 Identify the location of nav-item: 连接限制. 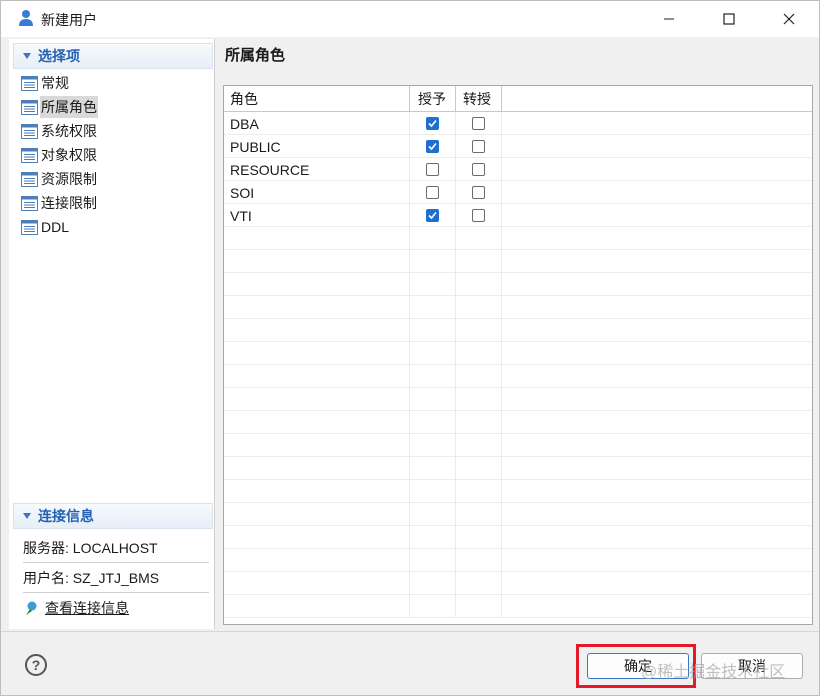
(116, 203).